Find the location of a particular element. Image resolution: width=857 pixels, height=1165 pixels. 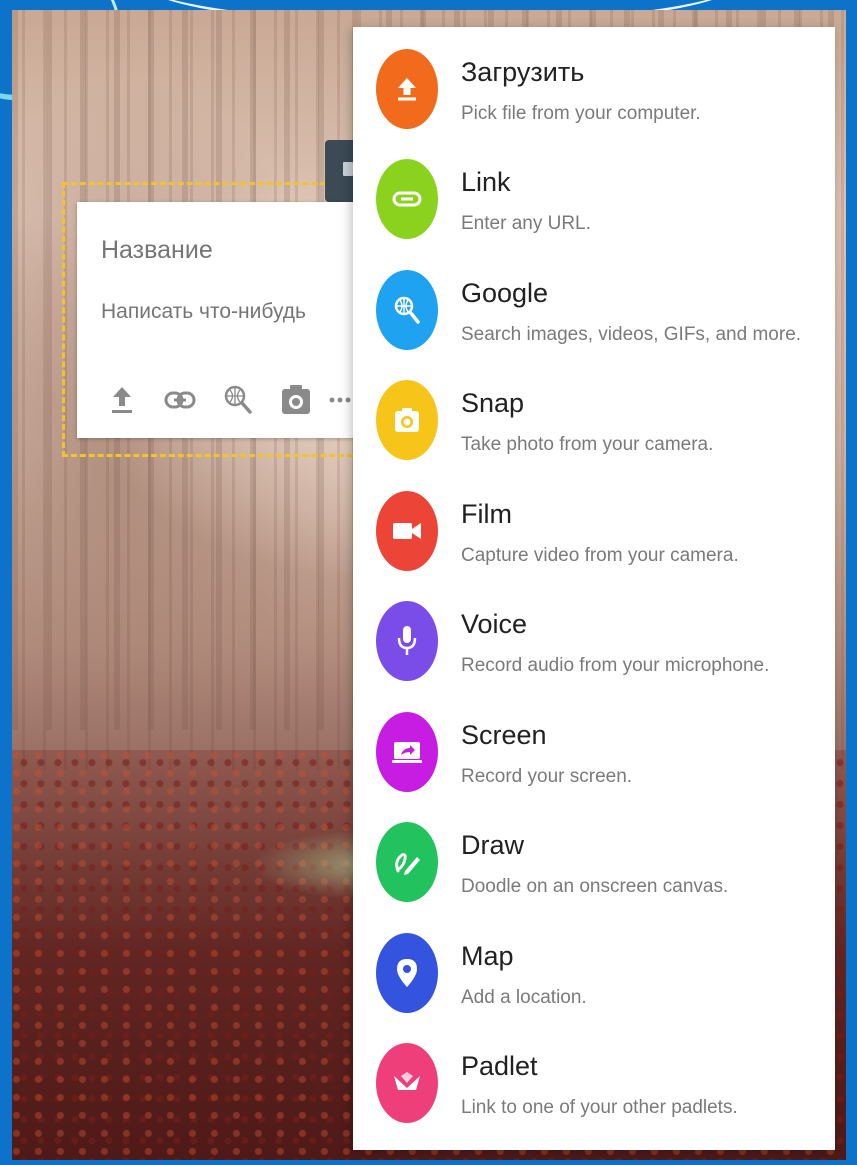

camera-icon-circle is located at coordinates (407, 420).